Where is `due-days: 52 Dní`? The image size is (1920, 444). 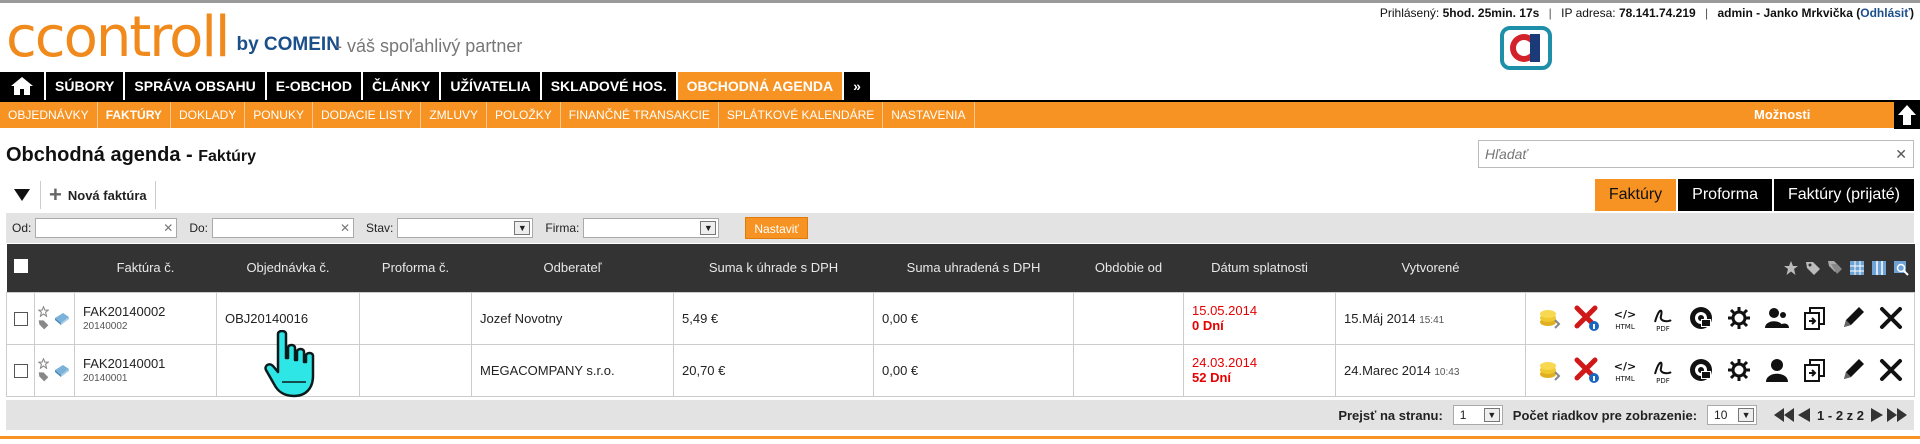
due-days: 52 Dní is located at coordinates (1212, 377).